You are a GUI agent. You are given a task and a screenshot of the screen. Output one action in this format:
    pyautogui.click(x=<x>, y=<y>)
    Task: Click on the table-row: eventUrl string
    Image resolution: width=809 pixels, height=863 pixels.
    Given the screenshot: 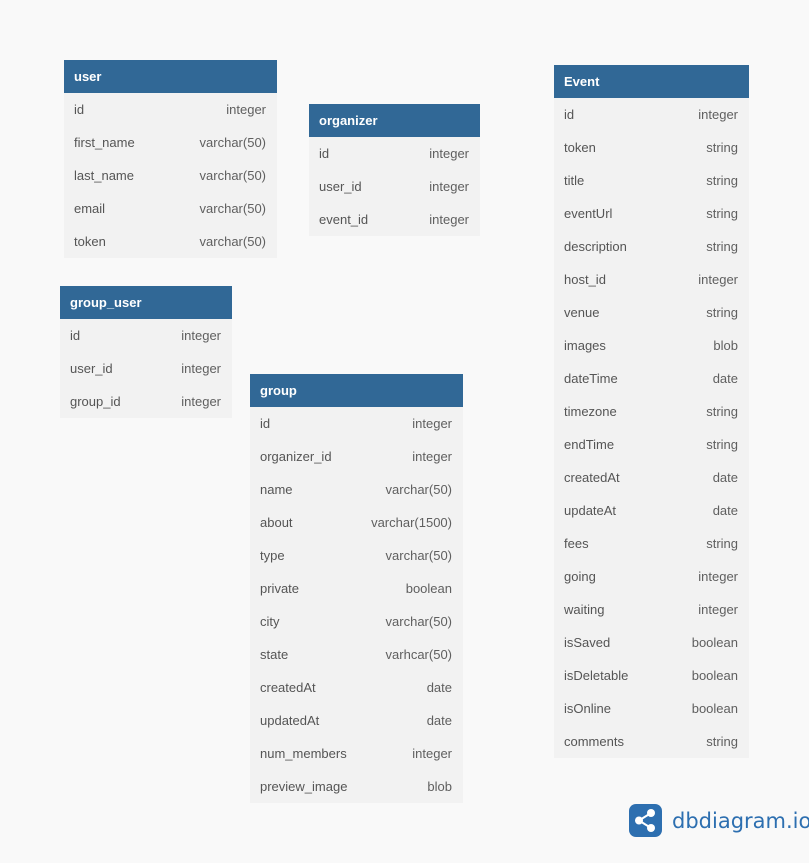 What is the action you would take?
    pyautogui.click(x=651, y=213)
    